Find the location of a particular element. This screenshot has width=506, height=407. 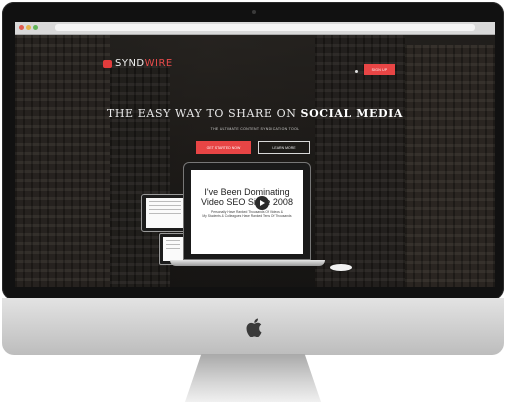

imac-stand is located at coordinates (253, 378).